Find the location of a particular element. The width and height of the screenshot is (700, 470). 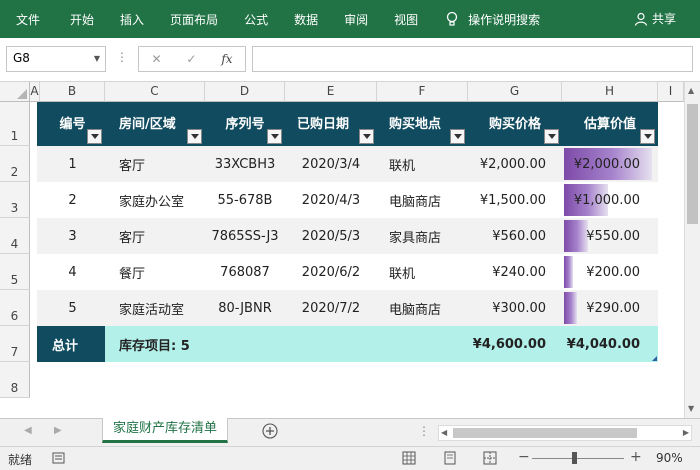

cell-price: ¥2,000.00 is located at coordinates (515, 164).